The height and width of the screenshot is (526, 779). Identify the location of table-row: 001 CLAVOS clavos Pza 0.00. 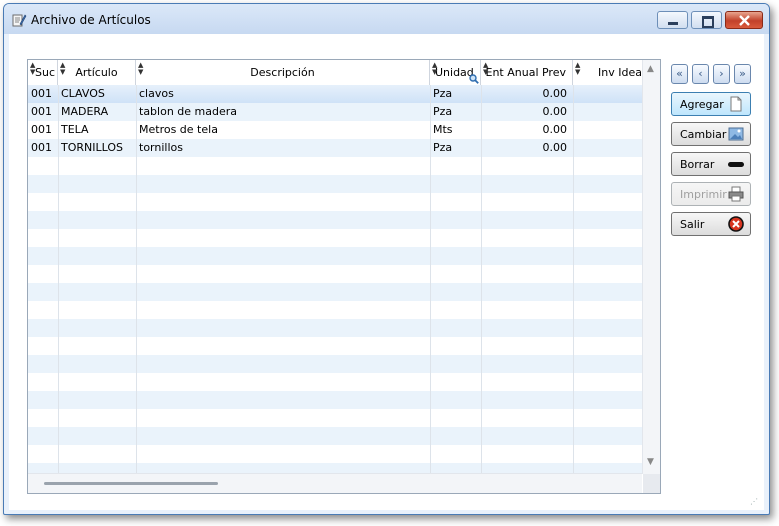
(335, 94).